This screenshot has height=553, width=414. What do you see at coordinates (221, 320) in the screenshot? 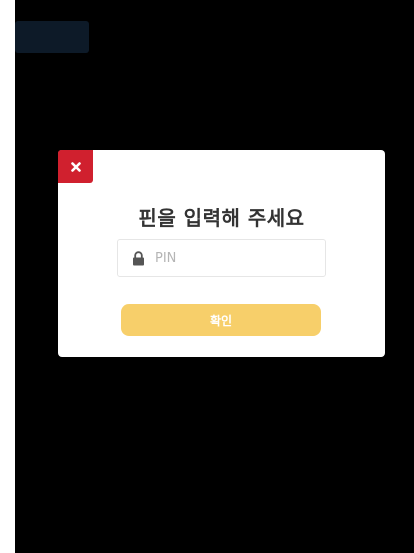
I see `confirm-button: 확인` at bounding box center [221, 320].